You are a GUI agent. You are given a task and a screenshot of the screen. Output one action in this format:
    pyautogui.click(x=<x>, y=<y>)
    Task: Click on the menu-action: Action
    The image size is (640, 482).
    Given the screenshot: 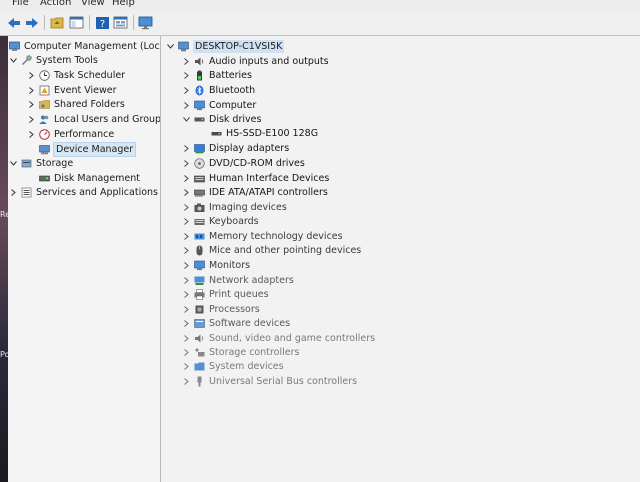 What is the action you would take?
    pyautogui.click(x=55, y=4)
    